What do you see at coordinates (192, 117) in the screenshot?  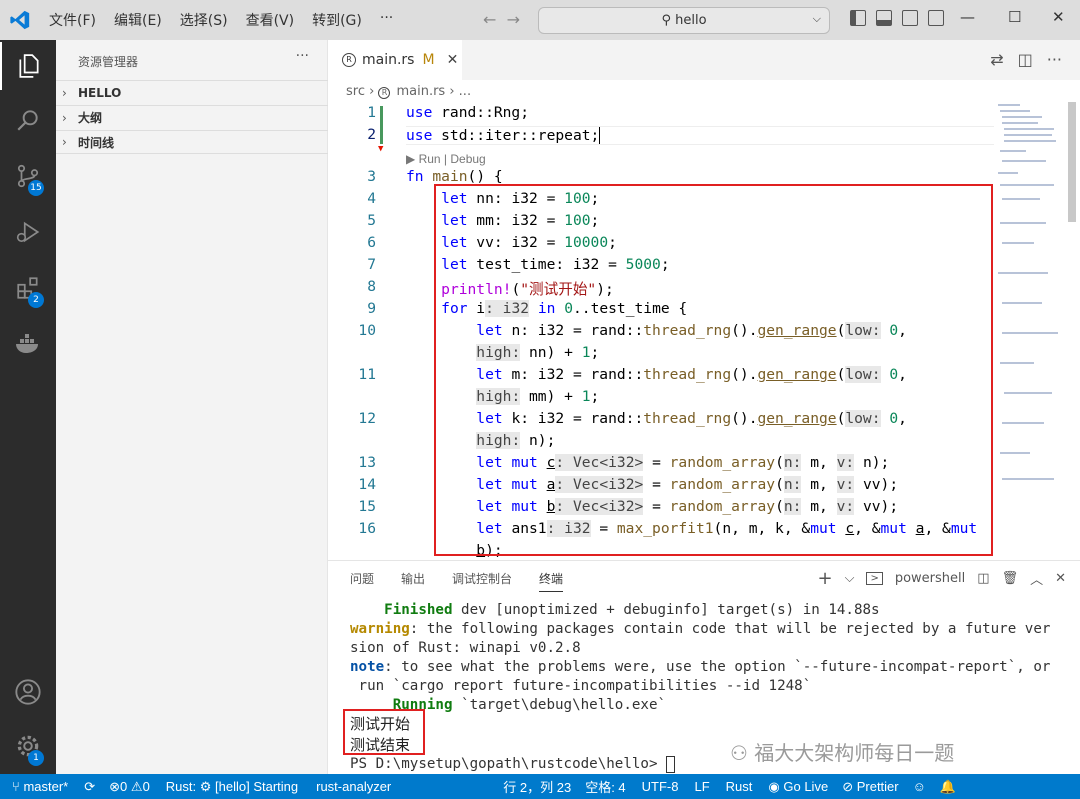 I see `section-outline: › 大纲` at bounding box center [192, 117].